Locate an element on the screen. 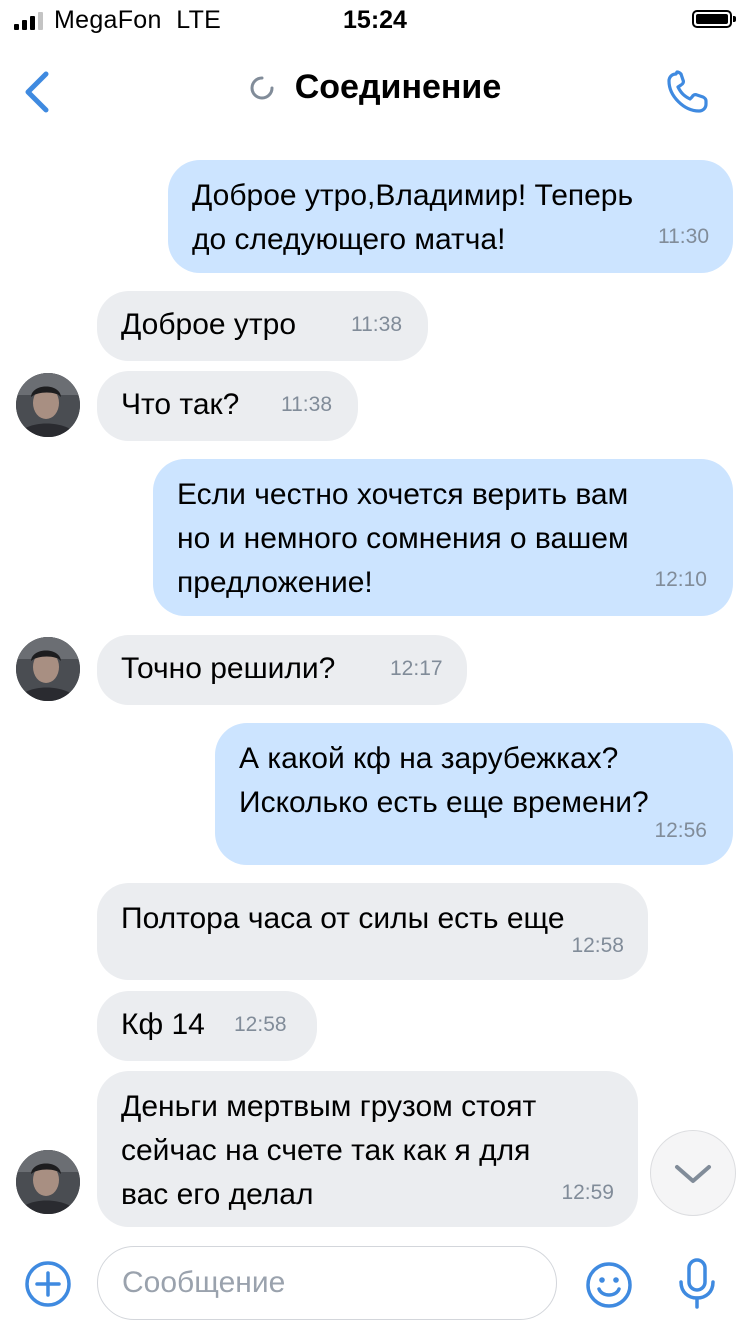  message-incoming: Доброе утро 11:38 is located at coordinates (262, 326).